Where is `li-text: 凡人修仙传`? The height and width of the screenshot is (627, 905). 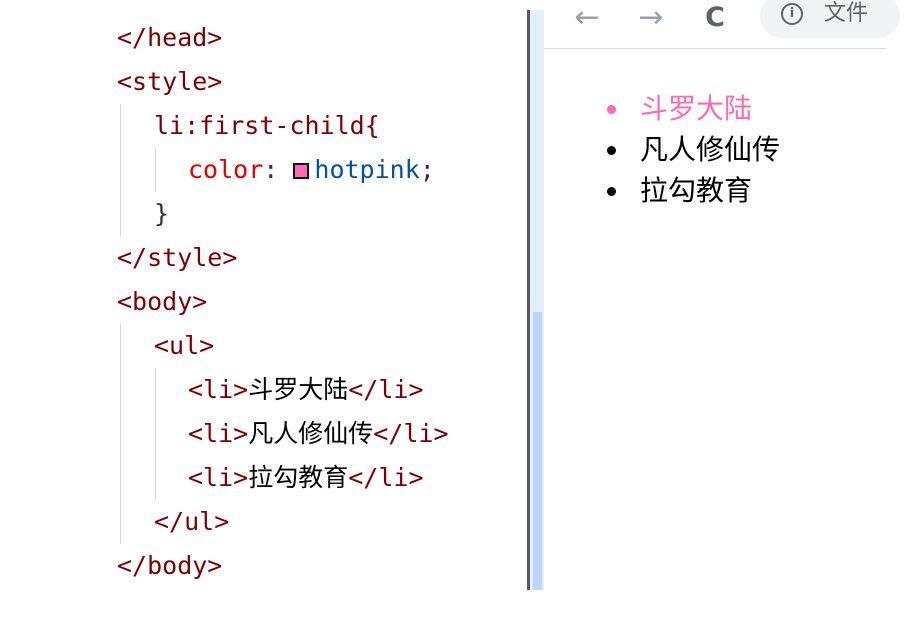
li-text: 凡人修仙传 is located at coordinates (311, 433).